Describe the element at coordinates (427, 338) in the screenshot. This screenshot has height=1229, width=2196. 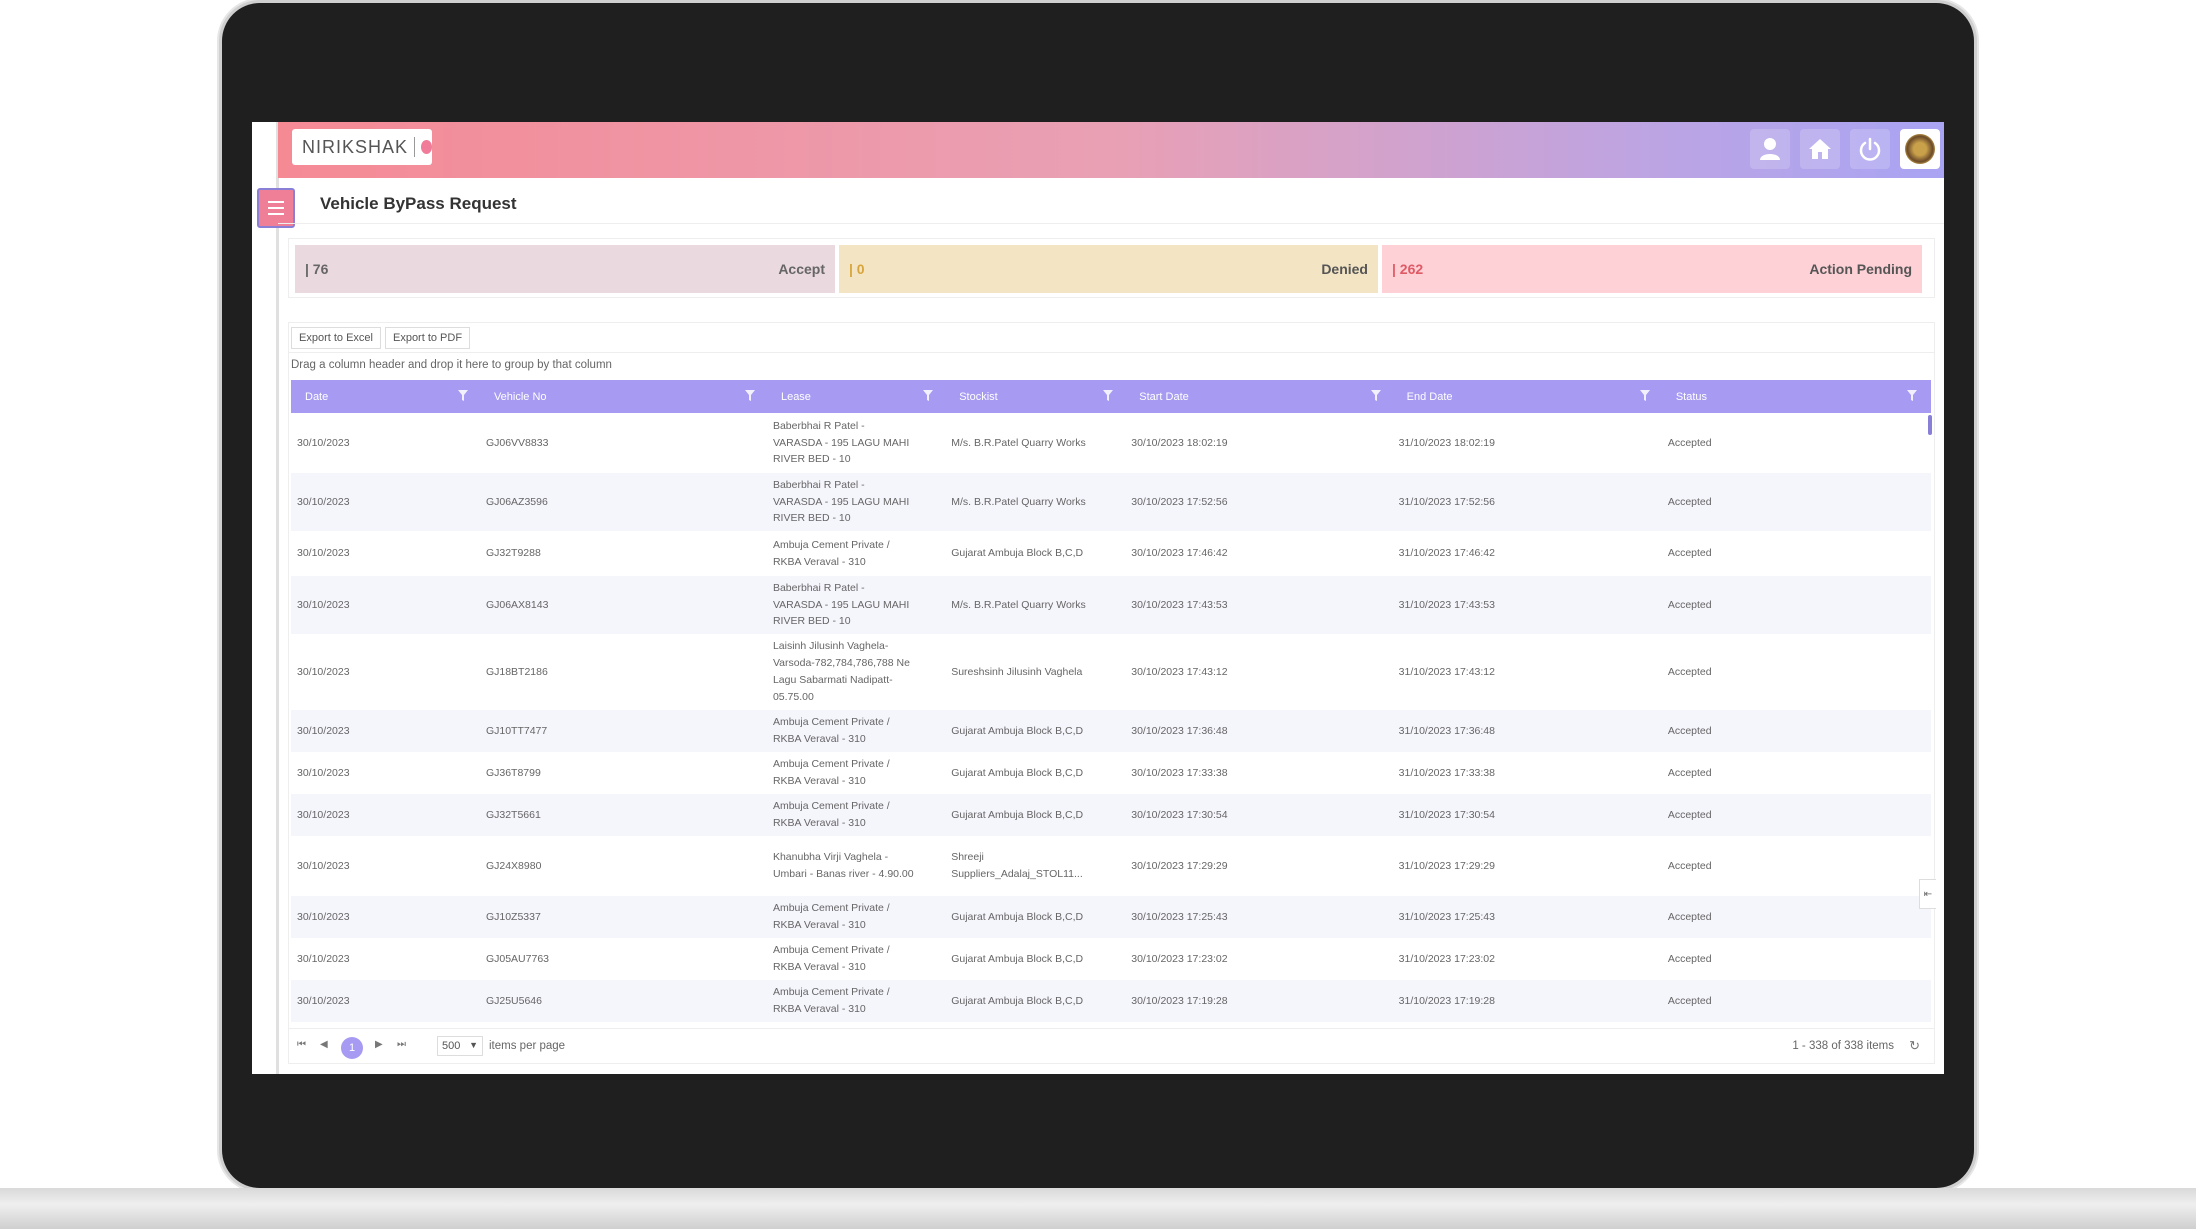
I see `export-pdf-button: Export to PDF` at that location.